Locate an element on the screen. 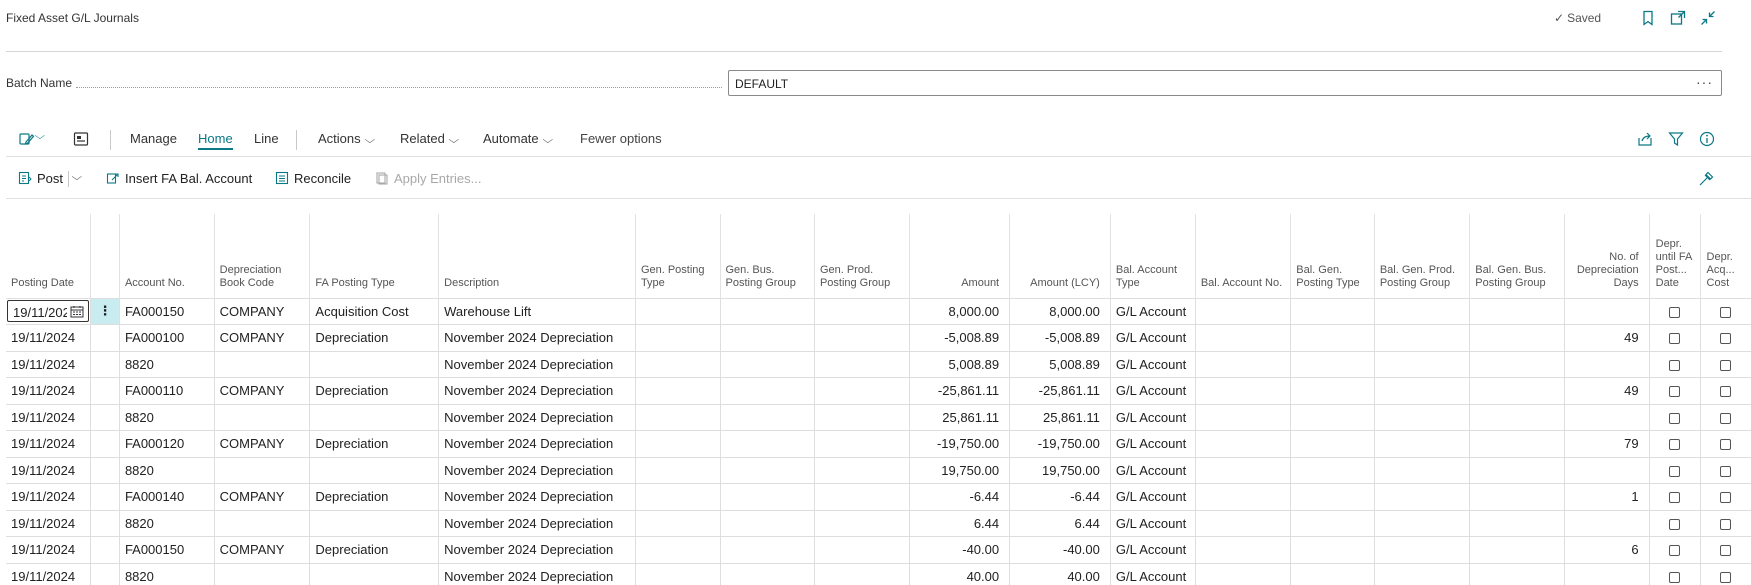 The image size is (1751, 585). fewer-options-button: Fewer options is located at coordinates (621, 138).